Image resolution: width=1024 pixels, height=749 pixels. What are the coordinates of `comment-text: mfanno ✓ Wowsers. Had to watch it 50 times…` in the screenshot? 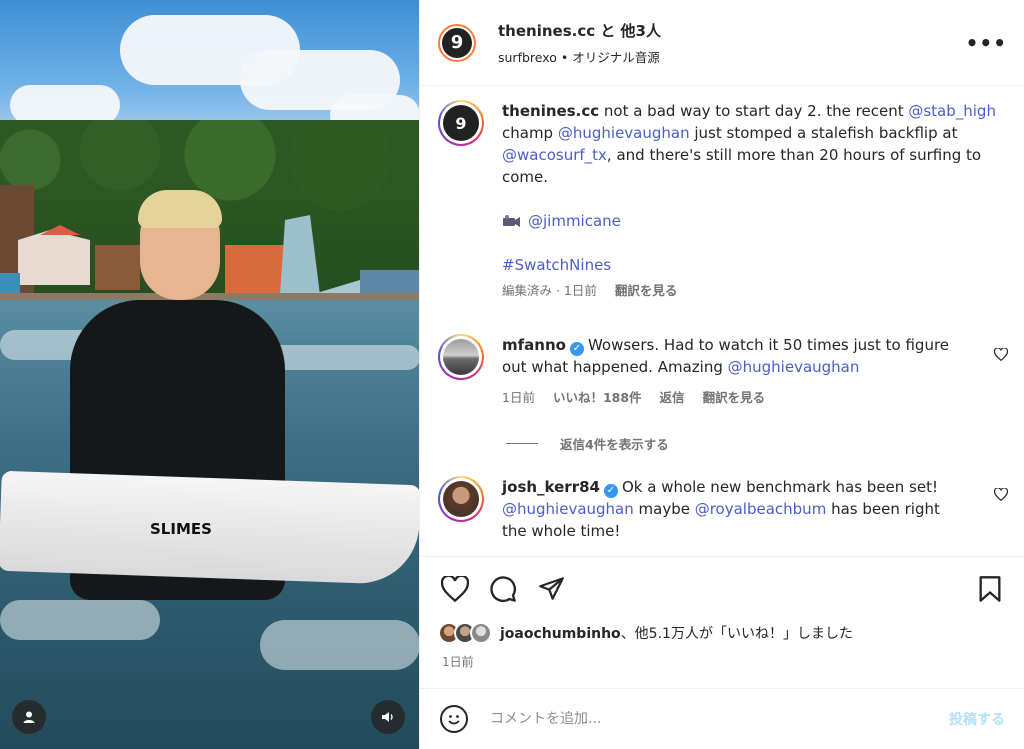 It's located at (735, 356).